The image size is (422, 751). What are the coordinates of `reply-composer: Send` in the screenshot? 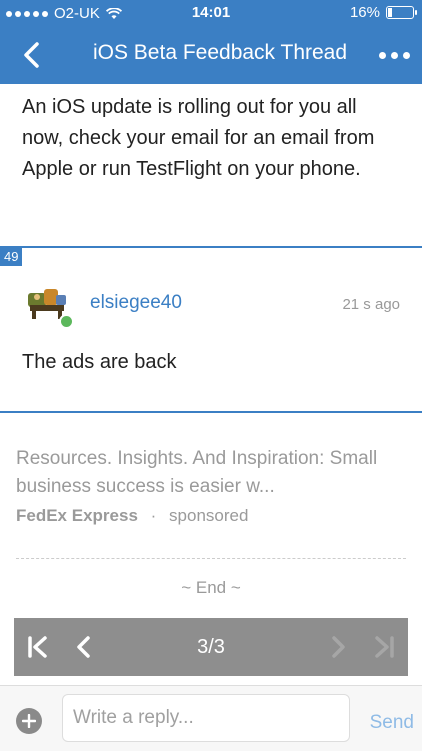 It's located at (211, 718).